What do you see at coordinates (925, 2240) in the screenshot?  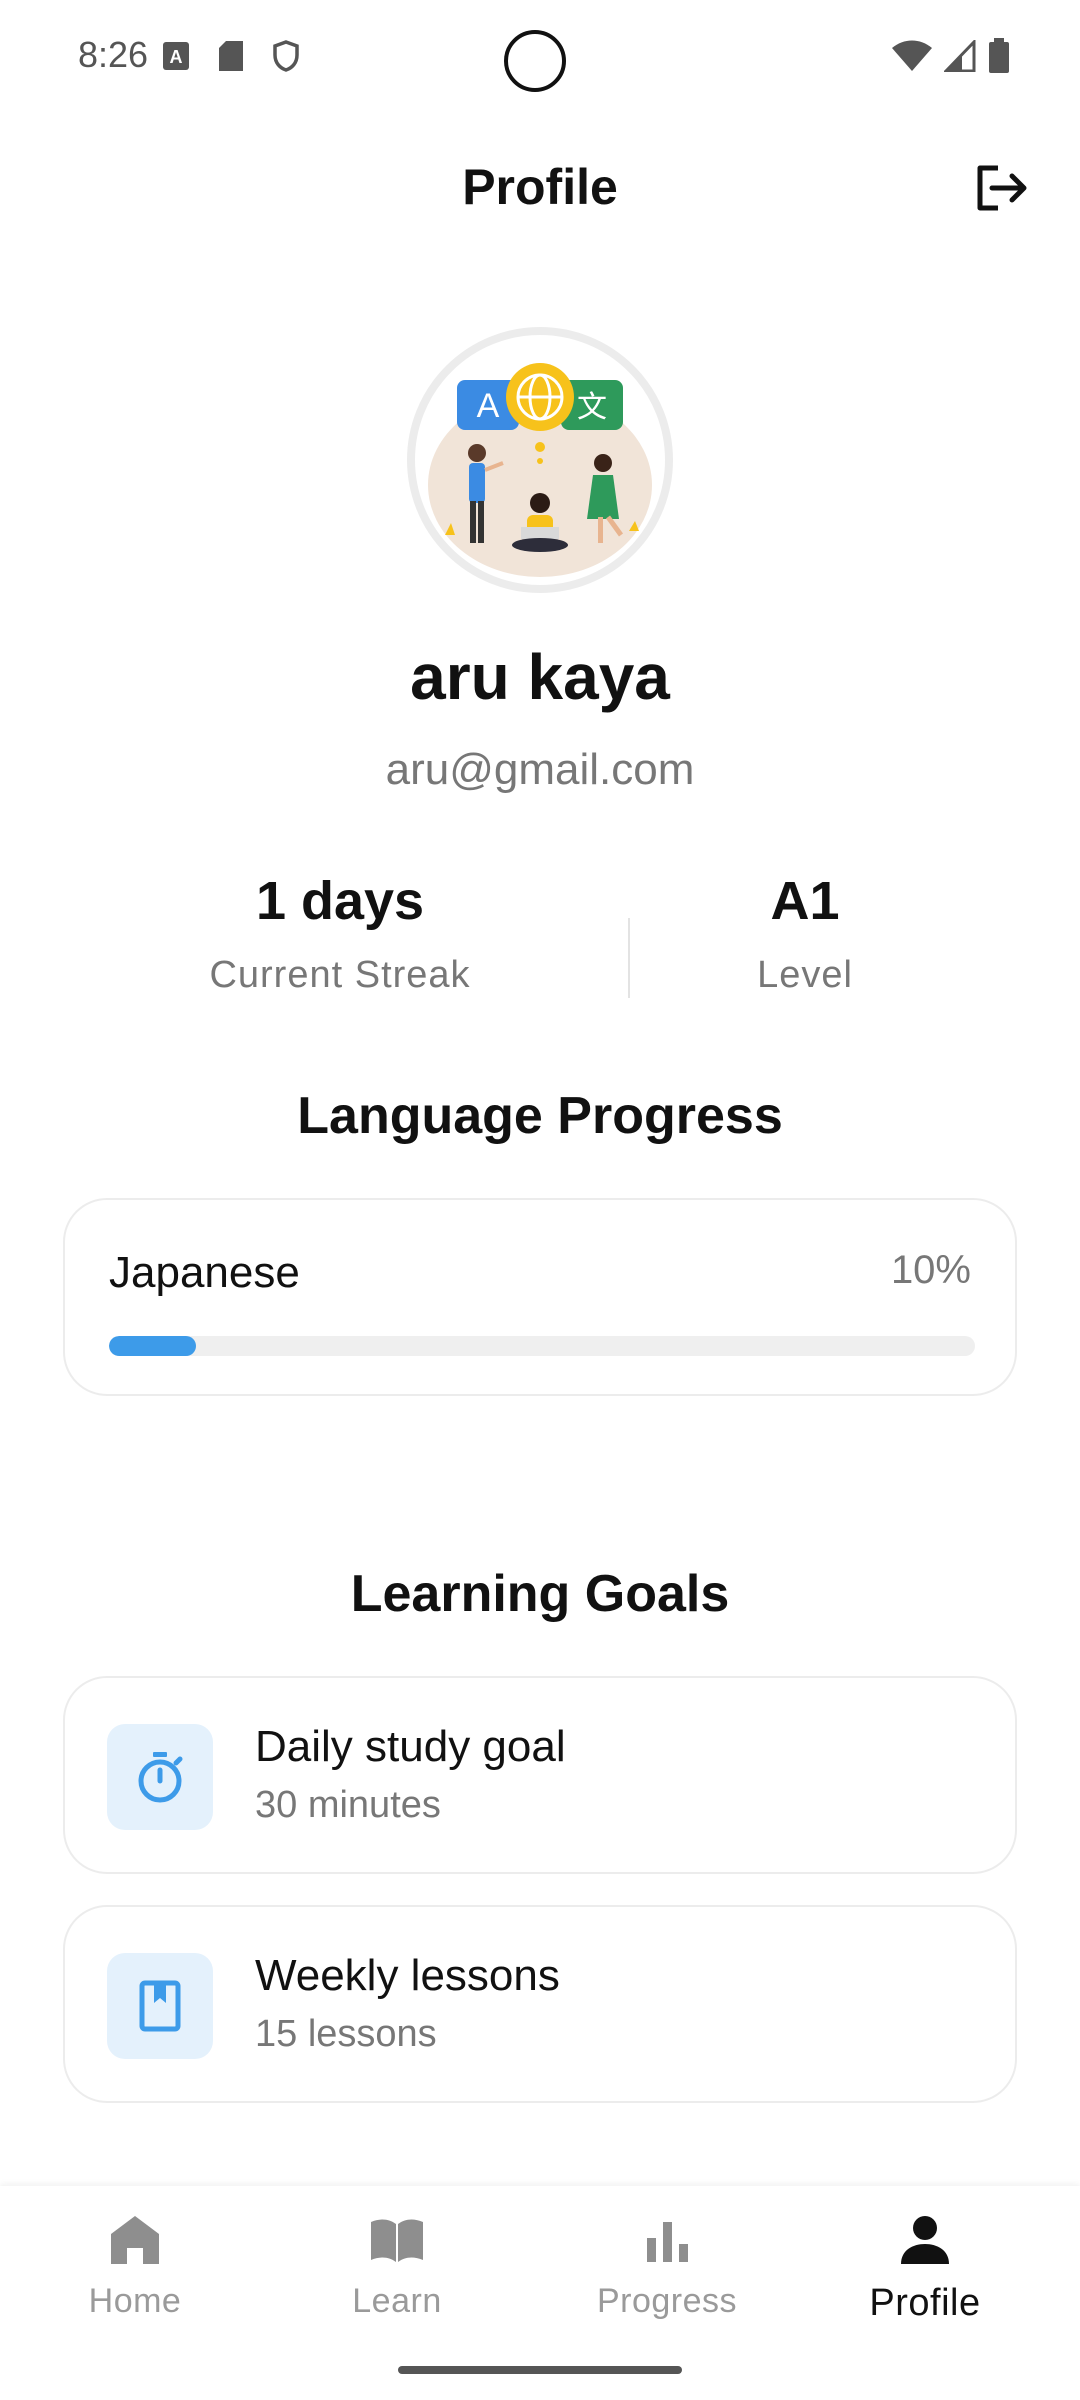 I see `person-icon` at bounding box center [925, 2240].